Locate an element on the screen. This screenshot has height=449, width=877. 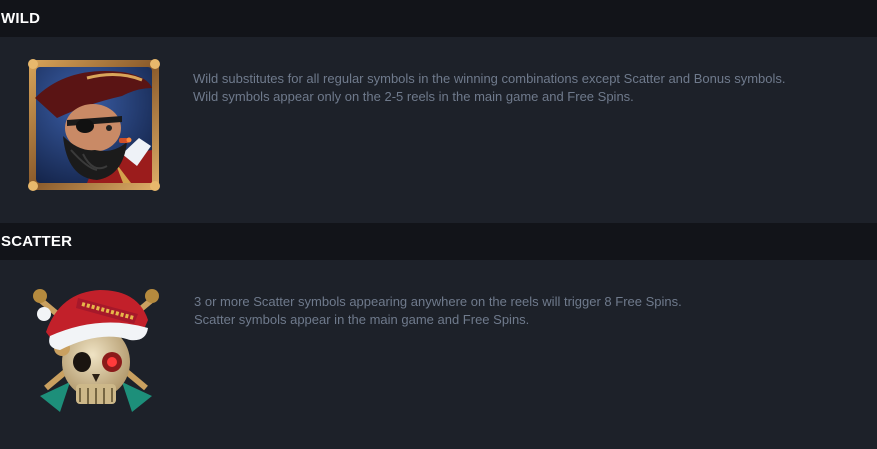
scatter-title: SCATTER is located at coordinates (37, 241).